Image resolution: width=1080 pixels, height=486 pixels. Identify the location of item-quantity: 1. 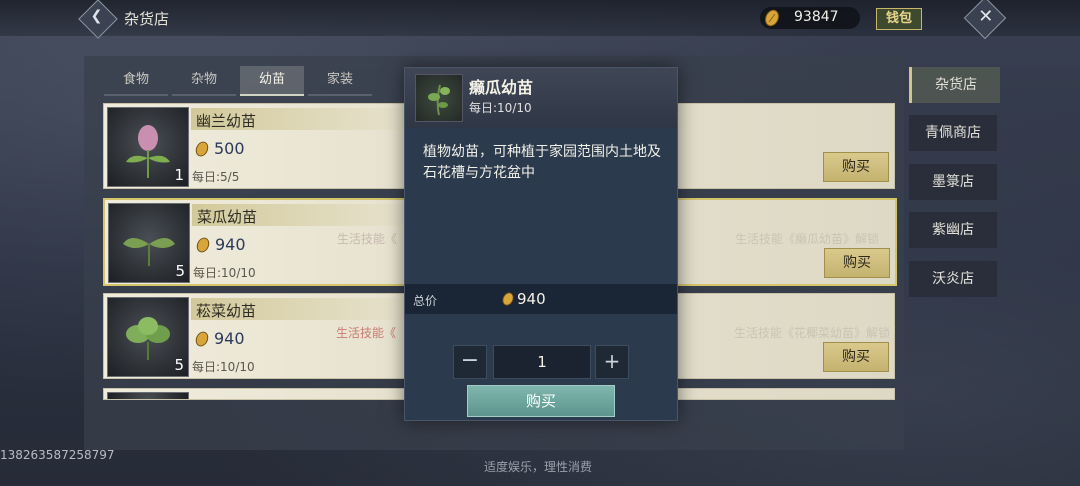
(179, 175).